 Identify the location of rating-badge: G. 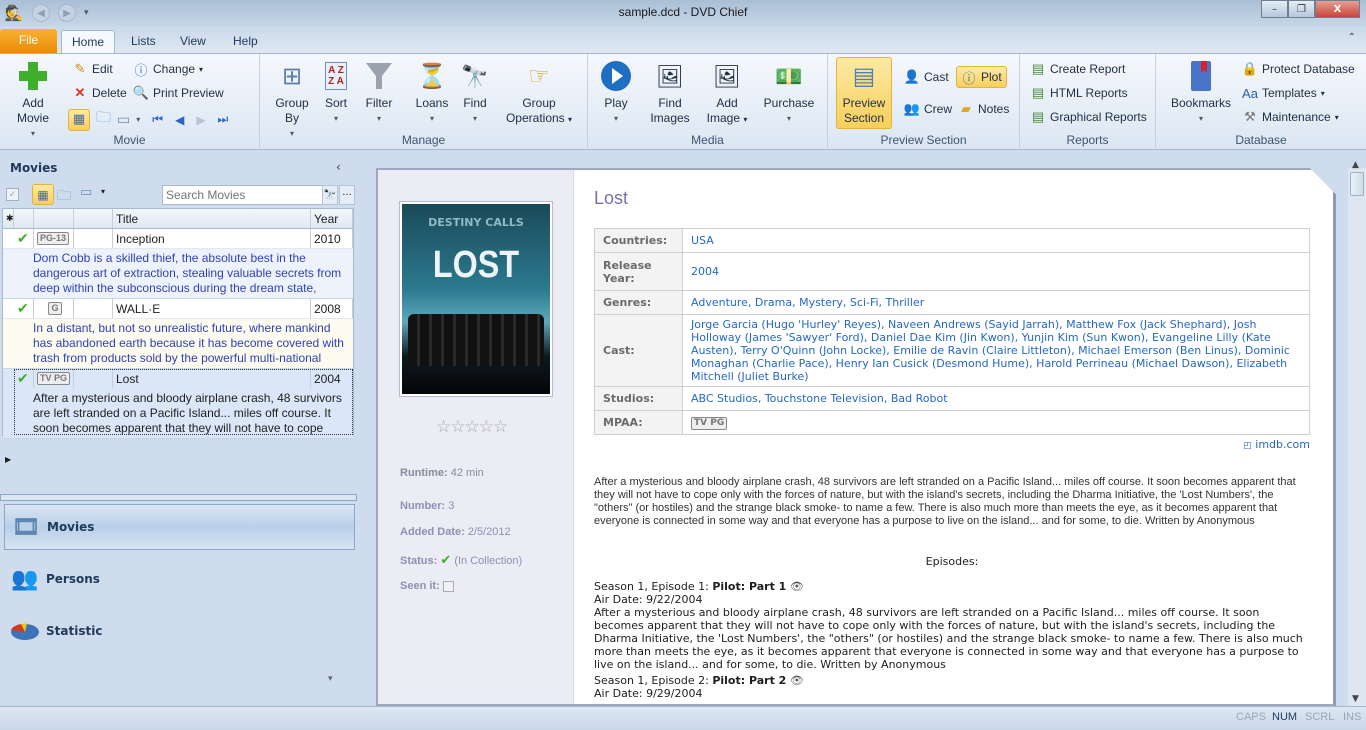
(55, 308).